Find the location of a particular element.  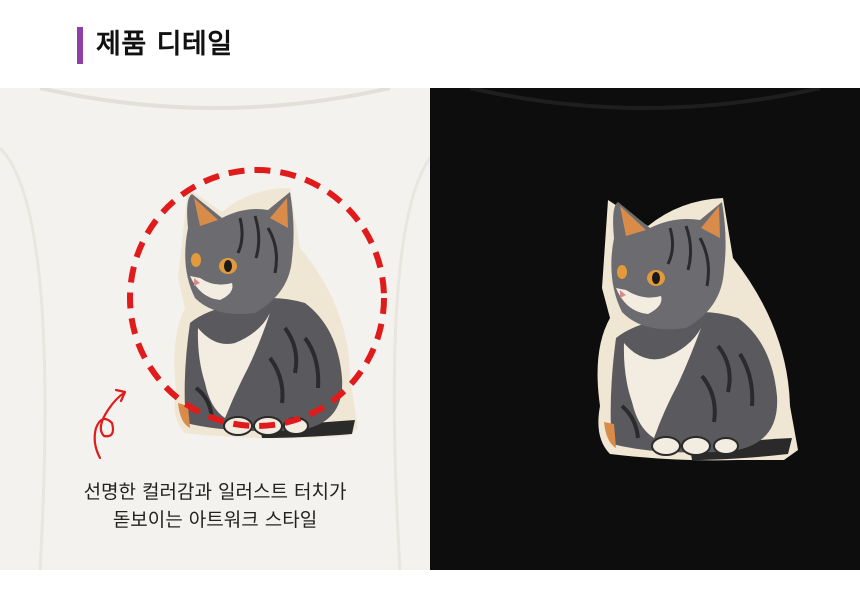

caption-line-2: 돋보이는 아트워크 스타일 is located at coordinates (215, 520).